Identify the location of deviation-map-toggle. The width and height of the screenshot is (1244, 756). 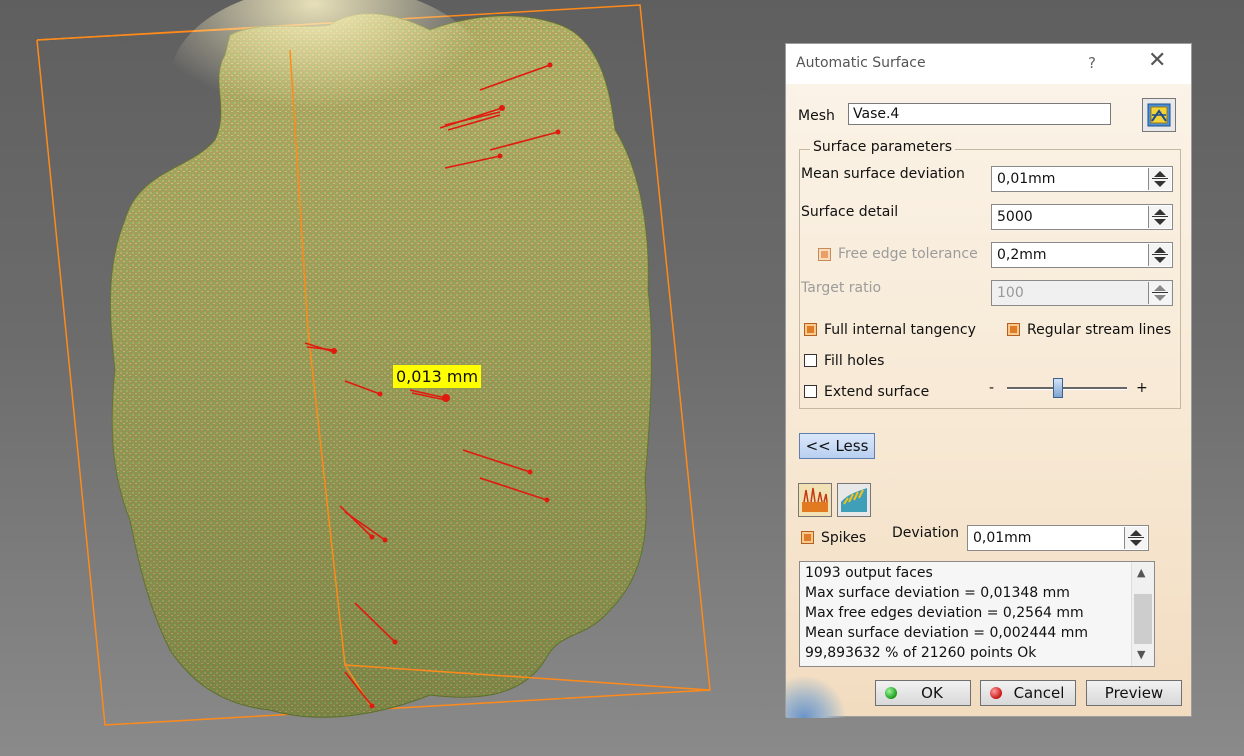
(854, 500).